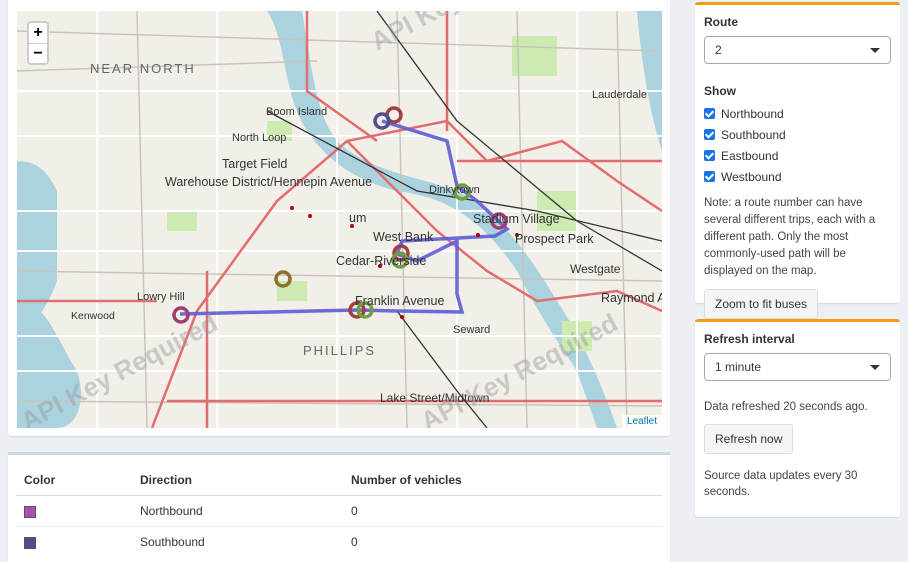 Image resolution: width=908 pixels, height=562 pixels. What do you see at coordinates (471, 330) in the screenshot?
I see `svg-text: Seward` at bounding box center [471, 330].